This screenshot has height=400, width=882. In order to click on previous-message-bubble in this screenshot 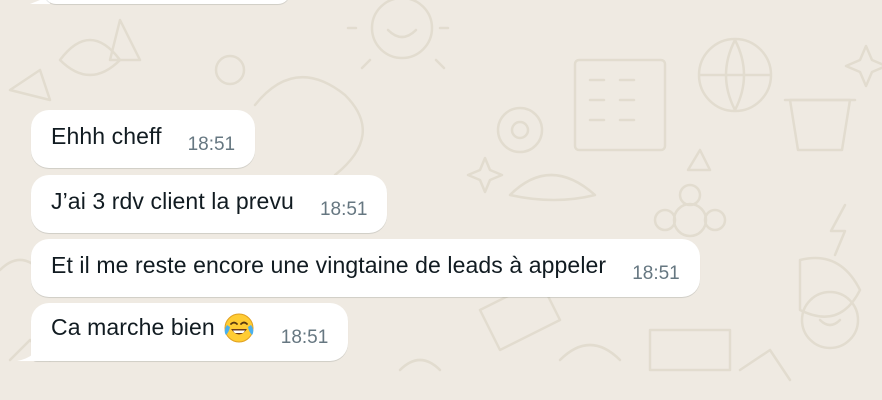, I will do `click(167, 2)`.